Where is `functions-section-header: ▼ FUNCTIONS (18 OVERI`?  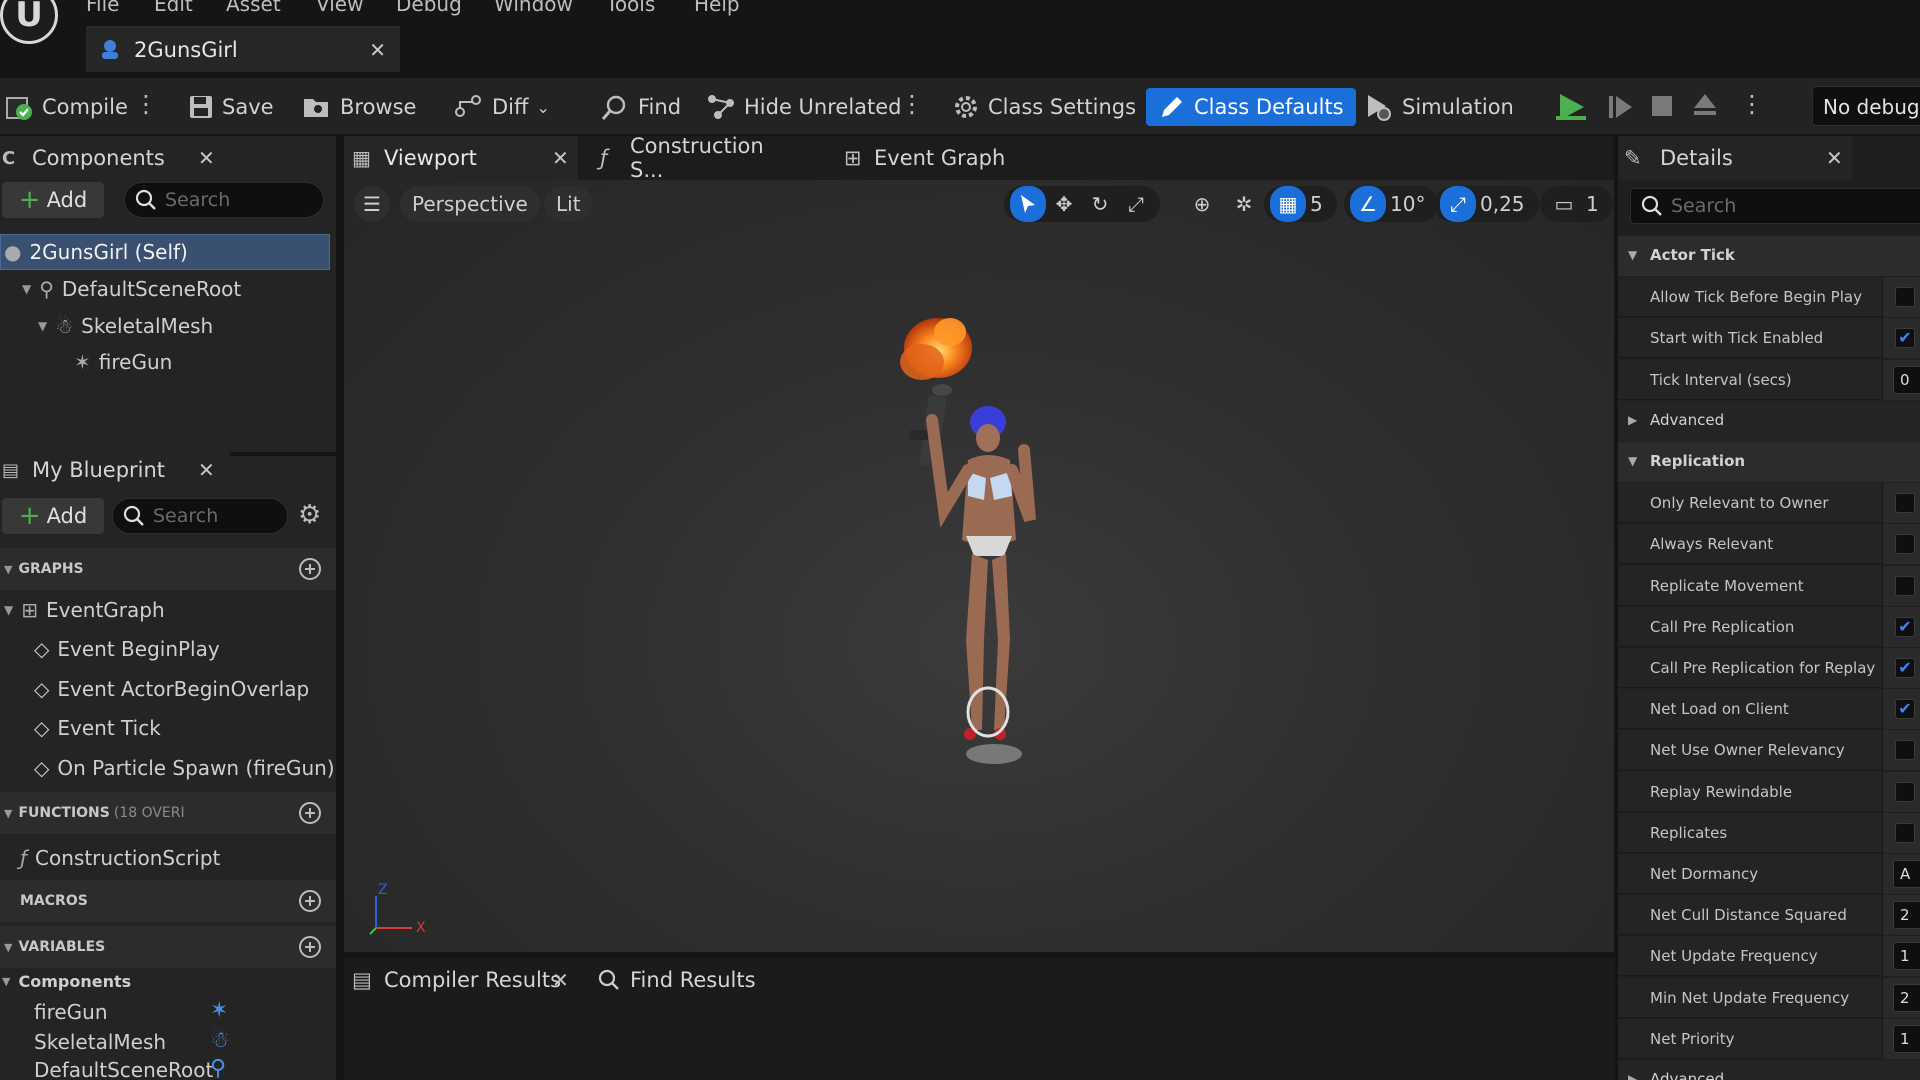
functions-section-header: ▼ FUNCTIONS (18 OVERI is located at coordinates (168, 813).